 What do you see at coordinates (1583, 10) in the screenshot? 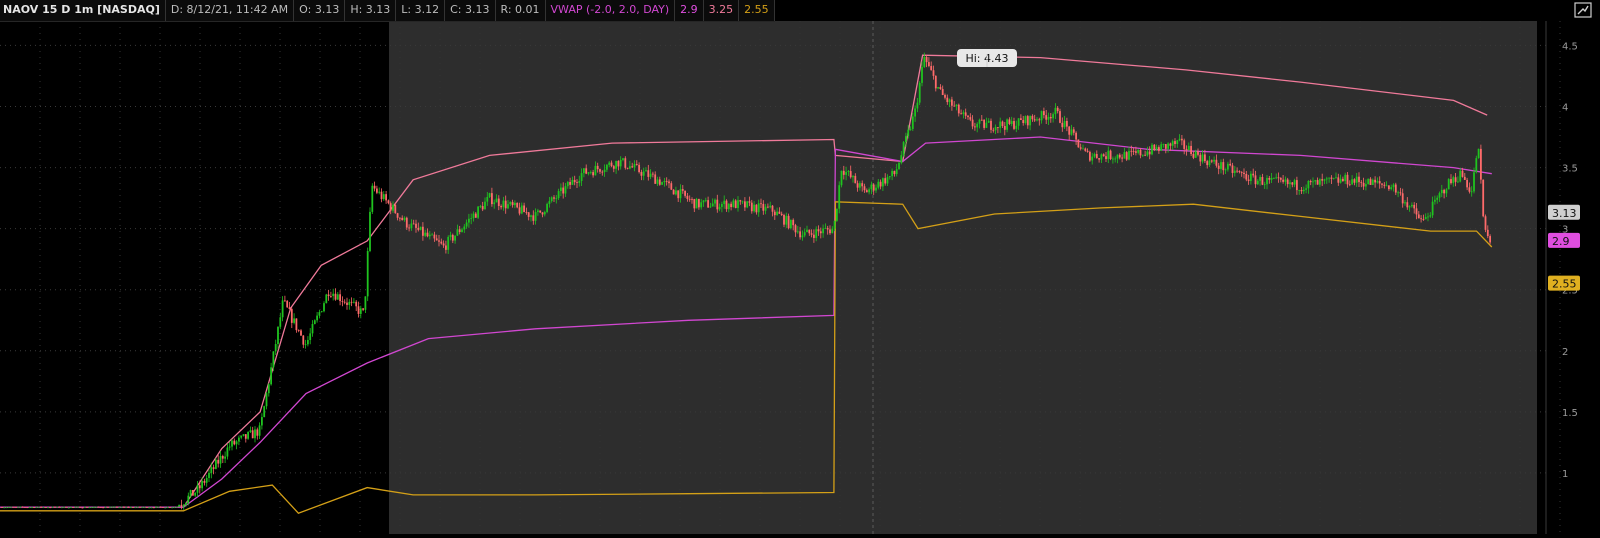
I see `expand-icon` at bounding box center [1583, 10].